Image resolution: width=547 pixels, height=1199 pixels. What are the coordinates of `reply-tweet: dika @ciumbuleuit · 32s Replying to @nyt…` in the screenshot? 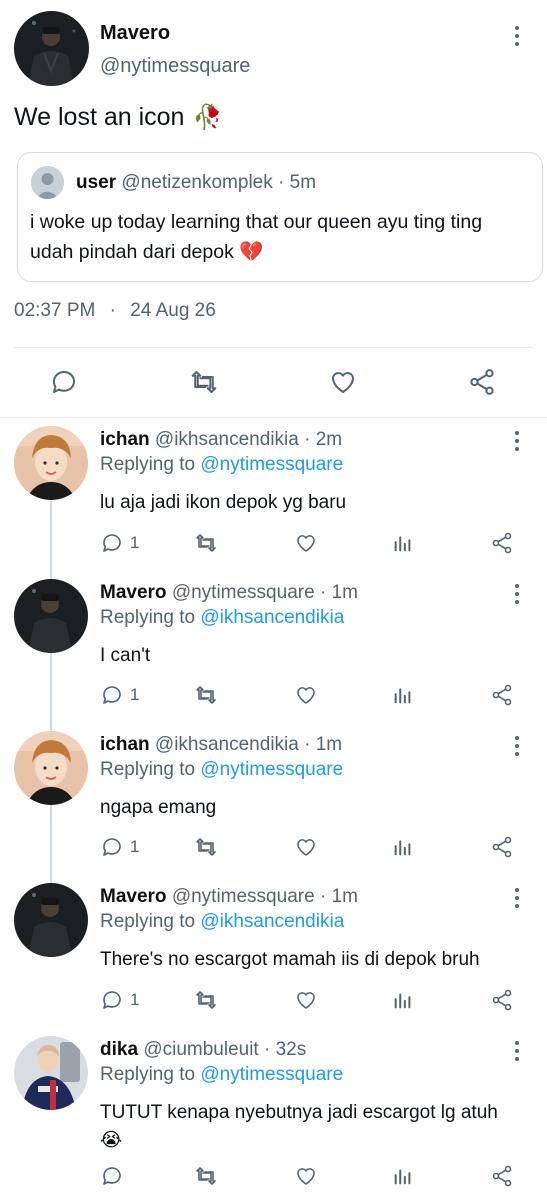 It's located at (273, 1117).